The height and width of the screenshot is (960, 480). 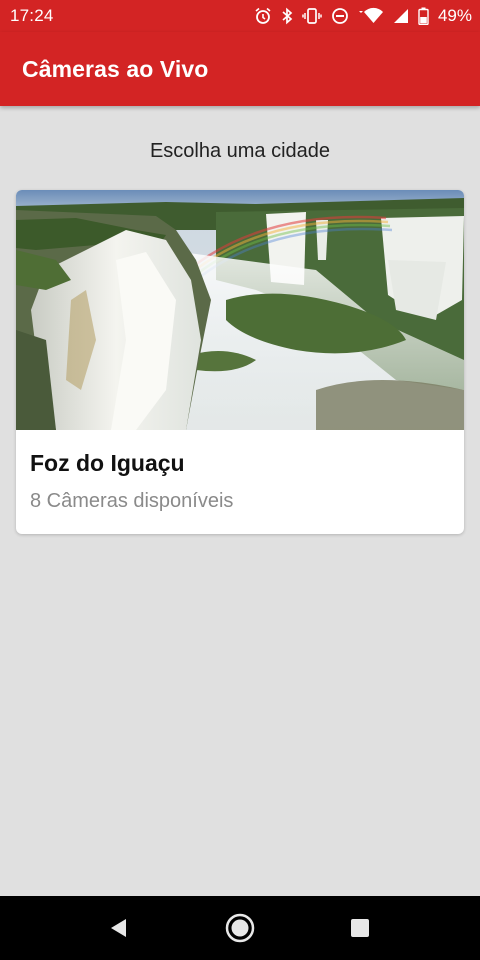 What do you see at coordinates (240, 69) in the screenshot?
I see `app-bar: Câmeras ao Vivo` at bounding box center [240, 69].